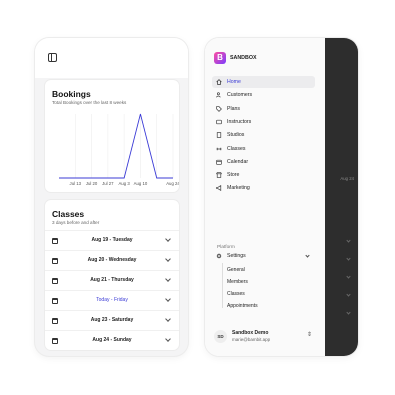 Image resolution: width=395 pixels, height=395 pixels. I want to click on class-day-row: Aug 21 - Thursday, so click(112, 280).